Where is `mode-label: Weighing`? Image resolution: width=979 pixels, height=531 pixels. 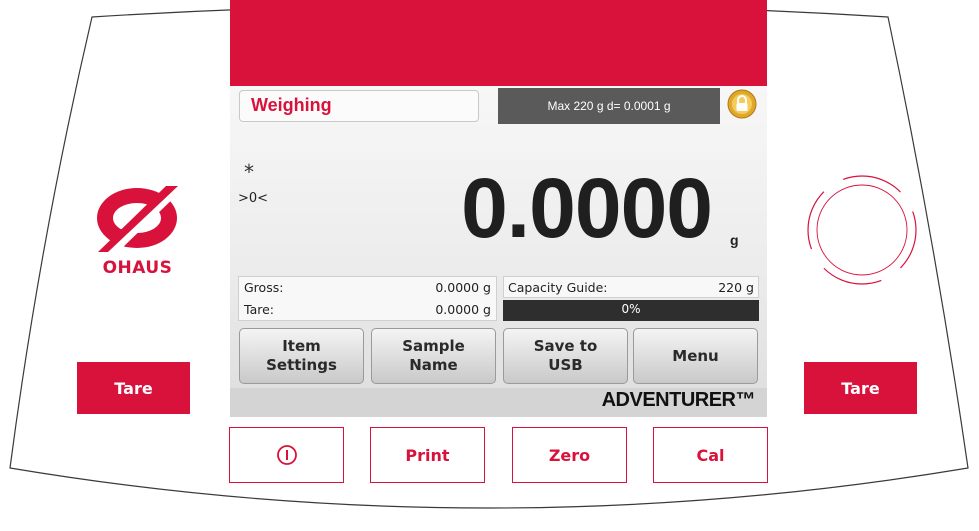
mode-label: Weighing is located at coordinates (291, 105).